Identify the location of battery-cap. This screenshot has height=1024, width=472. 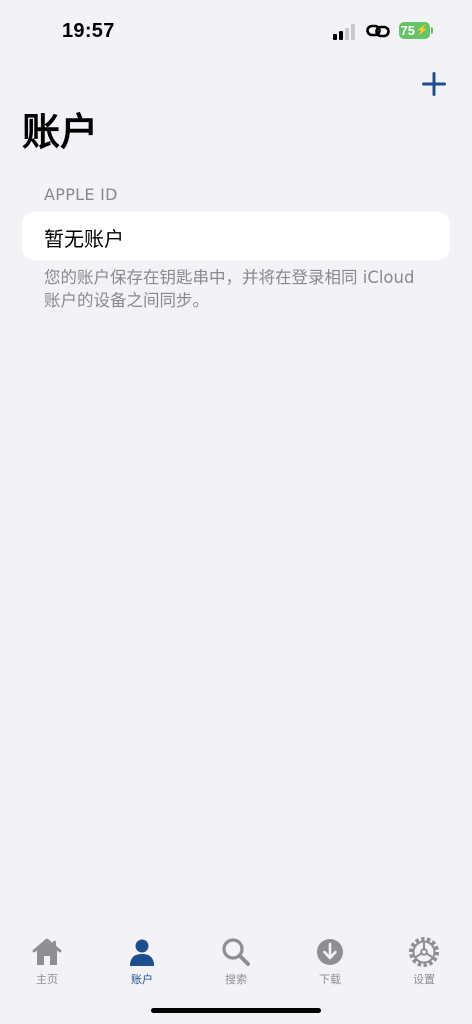
(432, 30).